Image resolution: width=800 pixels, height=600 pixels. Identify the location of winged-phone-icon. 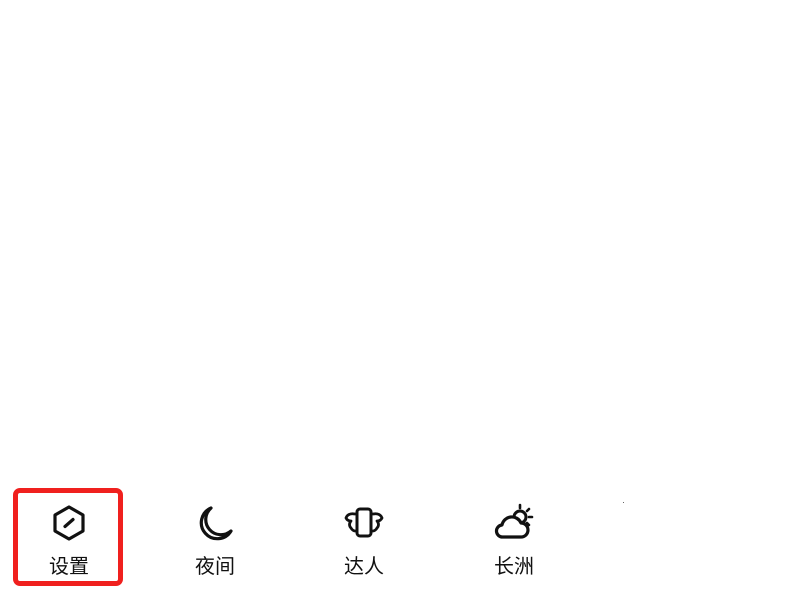
(364, 523).